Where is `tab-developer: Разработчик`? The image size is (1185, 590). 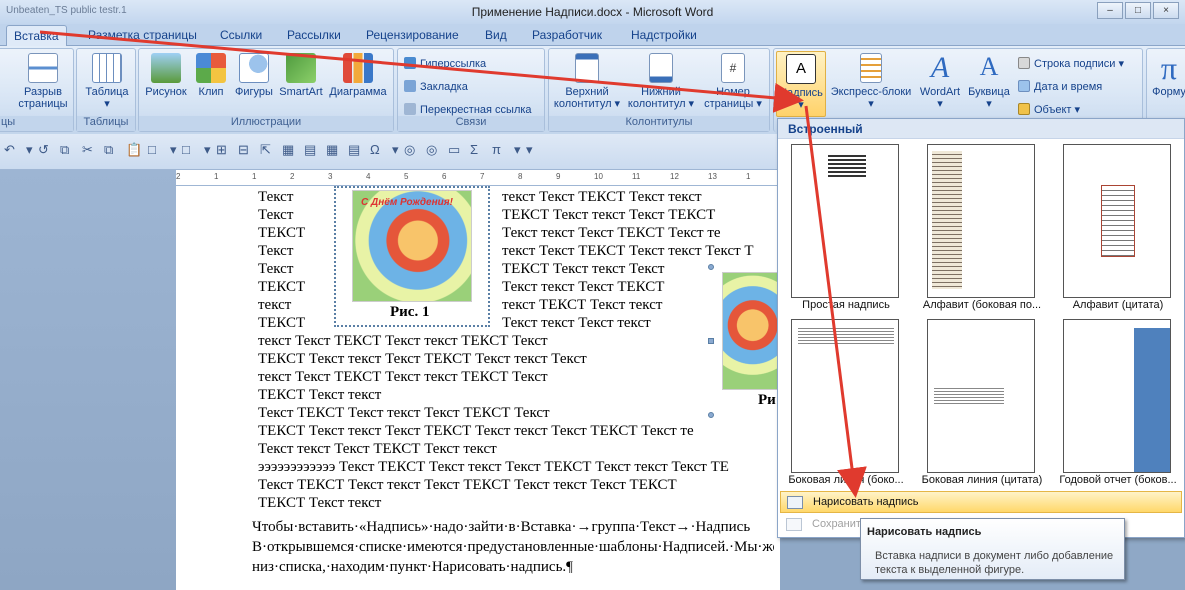
tab-developer: Разработчик is located at coordinates (567, 35).